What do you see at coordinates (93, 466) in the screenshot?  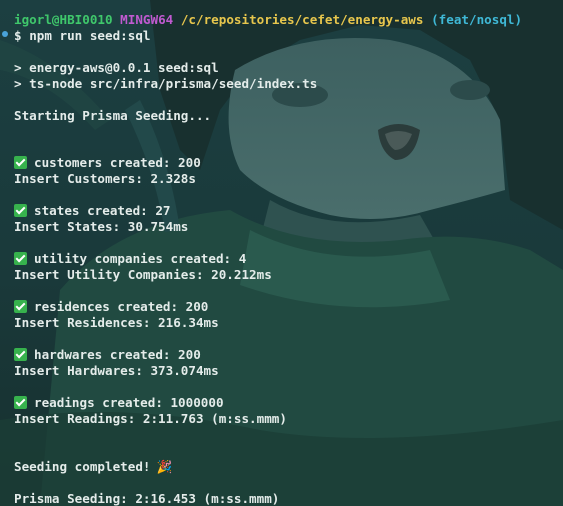 I see `seeding-completed: Seeding completed! 🎉` at bounding box center [93, 466].